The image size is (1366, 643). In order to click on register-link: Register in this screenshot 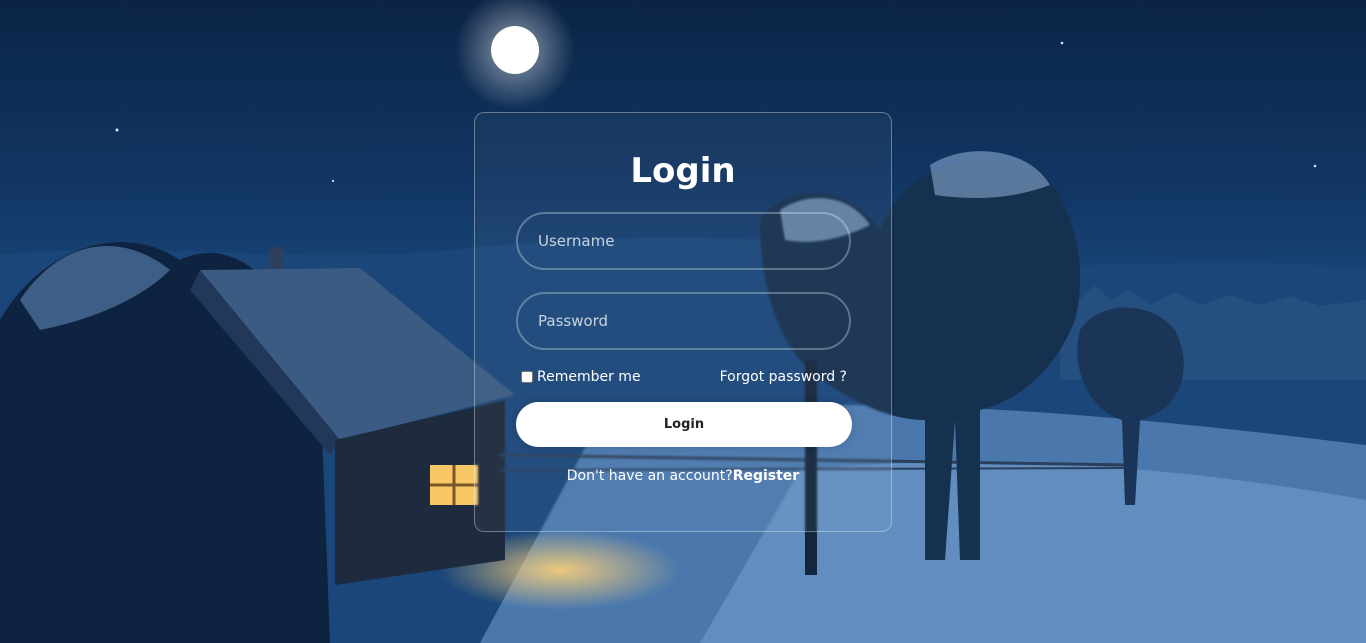, I will do `click(766, 476)`.